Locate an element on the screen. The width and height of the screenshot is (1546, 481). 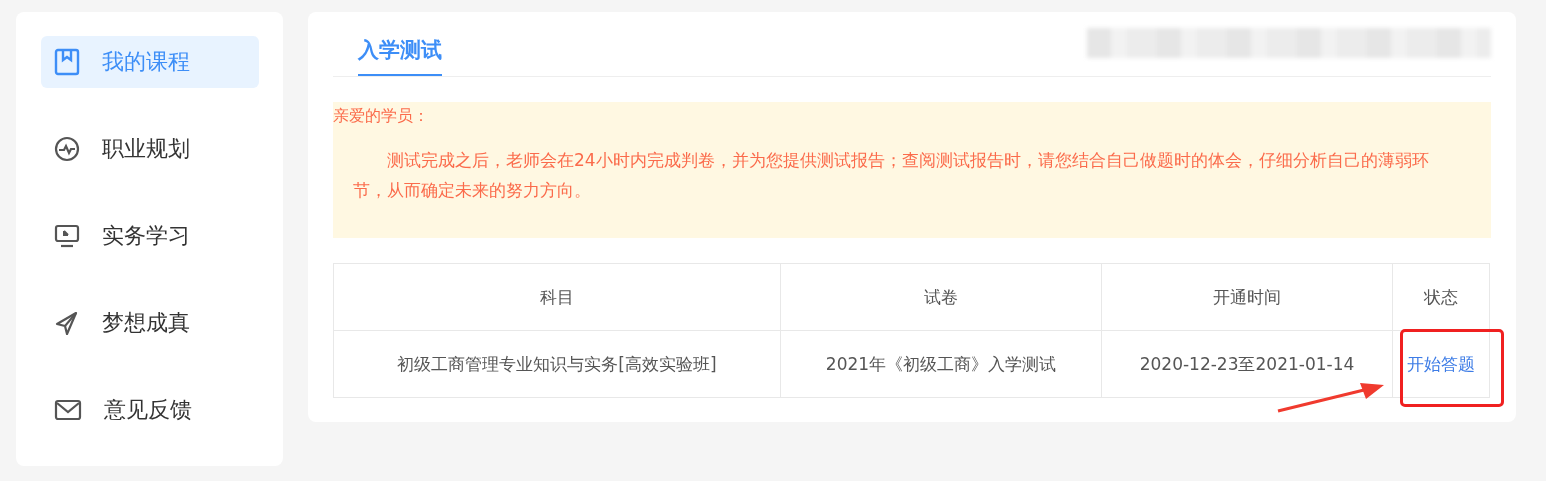
paper-plane-icon is located at coordinates (67, 323).